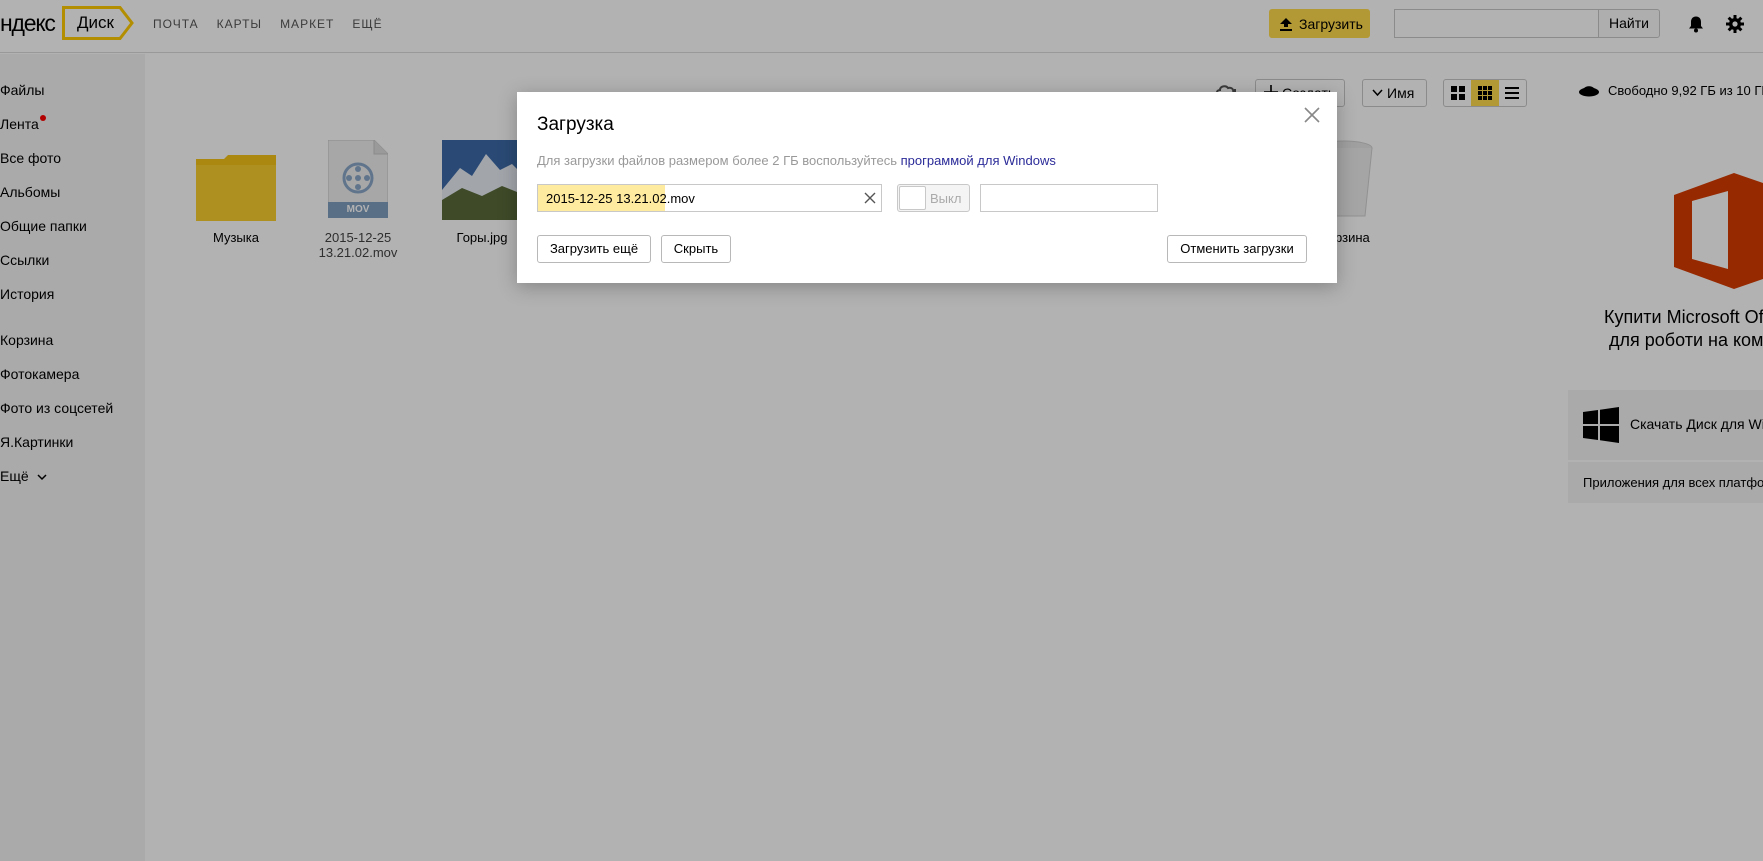 This screenshot has width=1763, height=861. Describe the element at coordinates (978, 160) in the screenshot. I see `windows-app-link: программой для Windows` at that location.